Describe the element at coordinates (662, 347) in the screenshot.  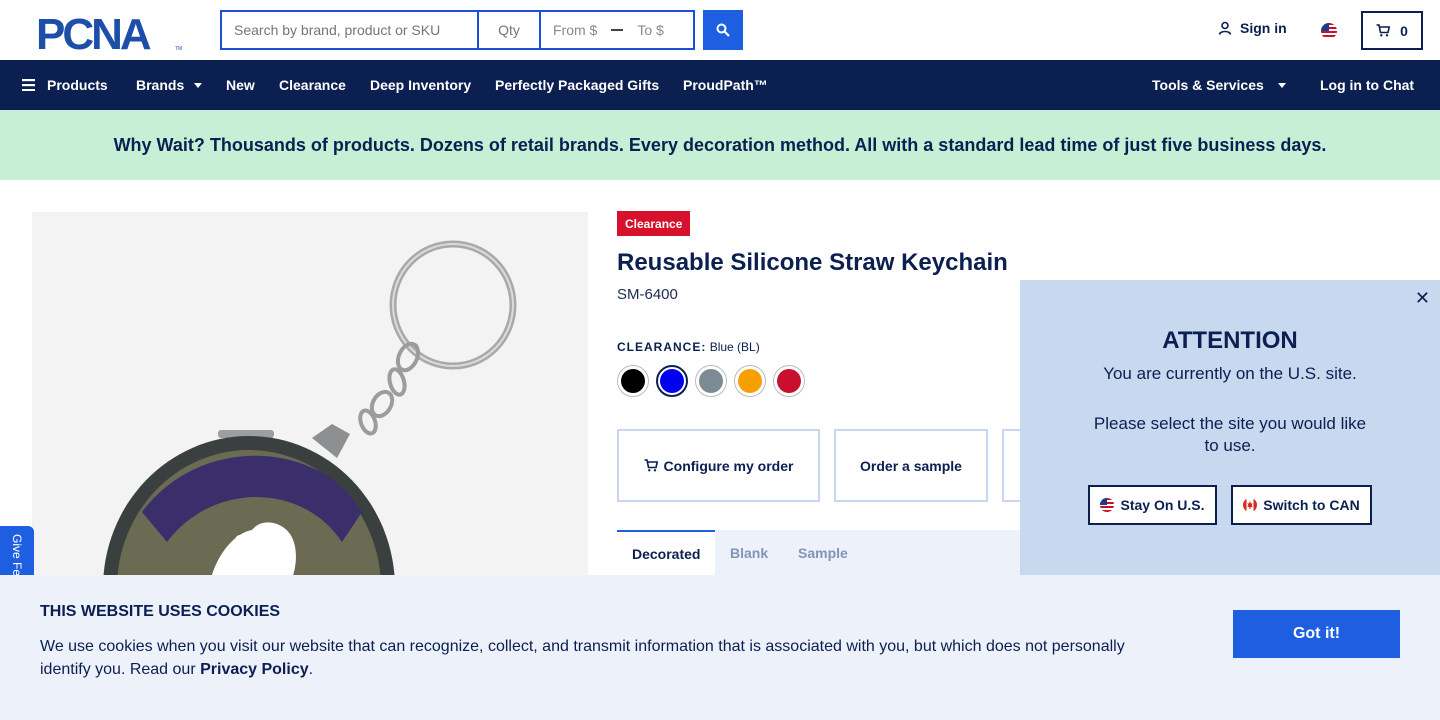
I see `color-heading: CLEARANCE:` at that location.